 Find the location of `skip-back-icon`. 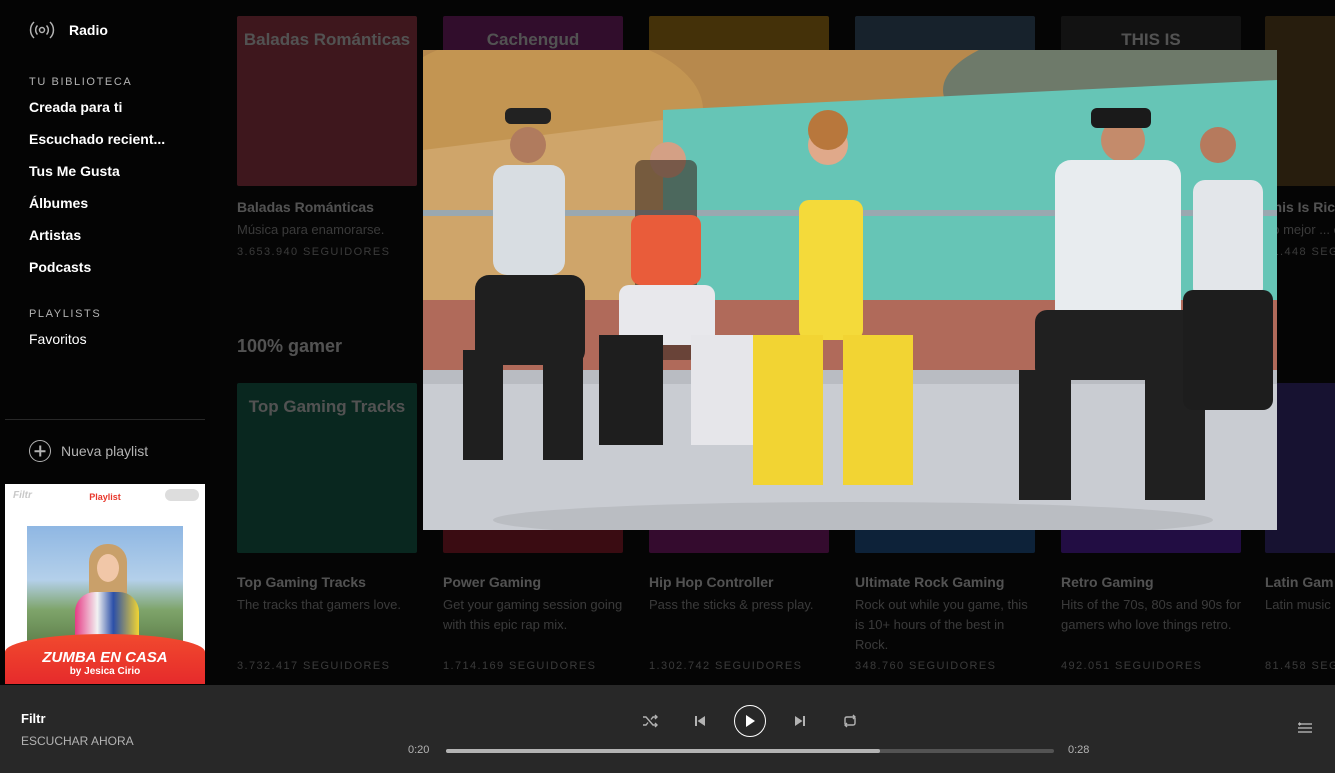

skip-back-icon is located at coordinates (700, 721).